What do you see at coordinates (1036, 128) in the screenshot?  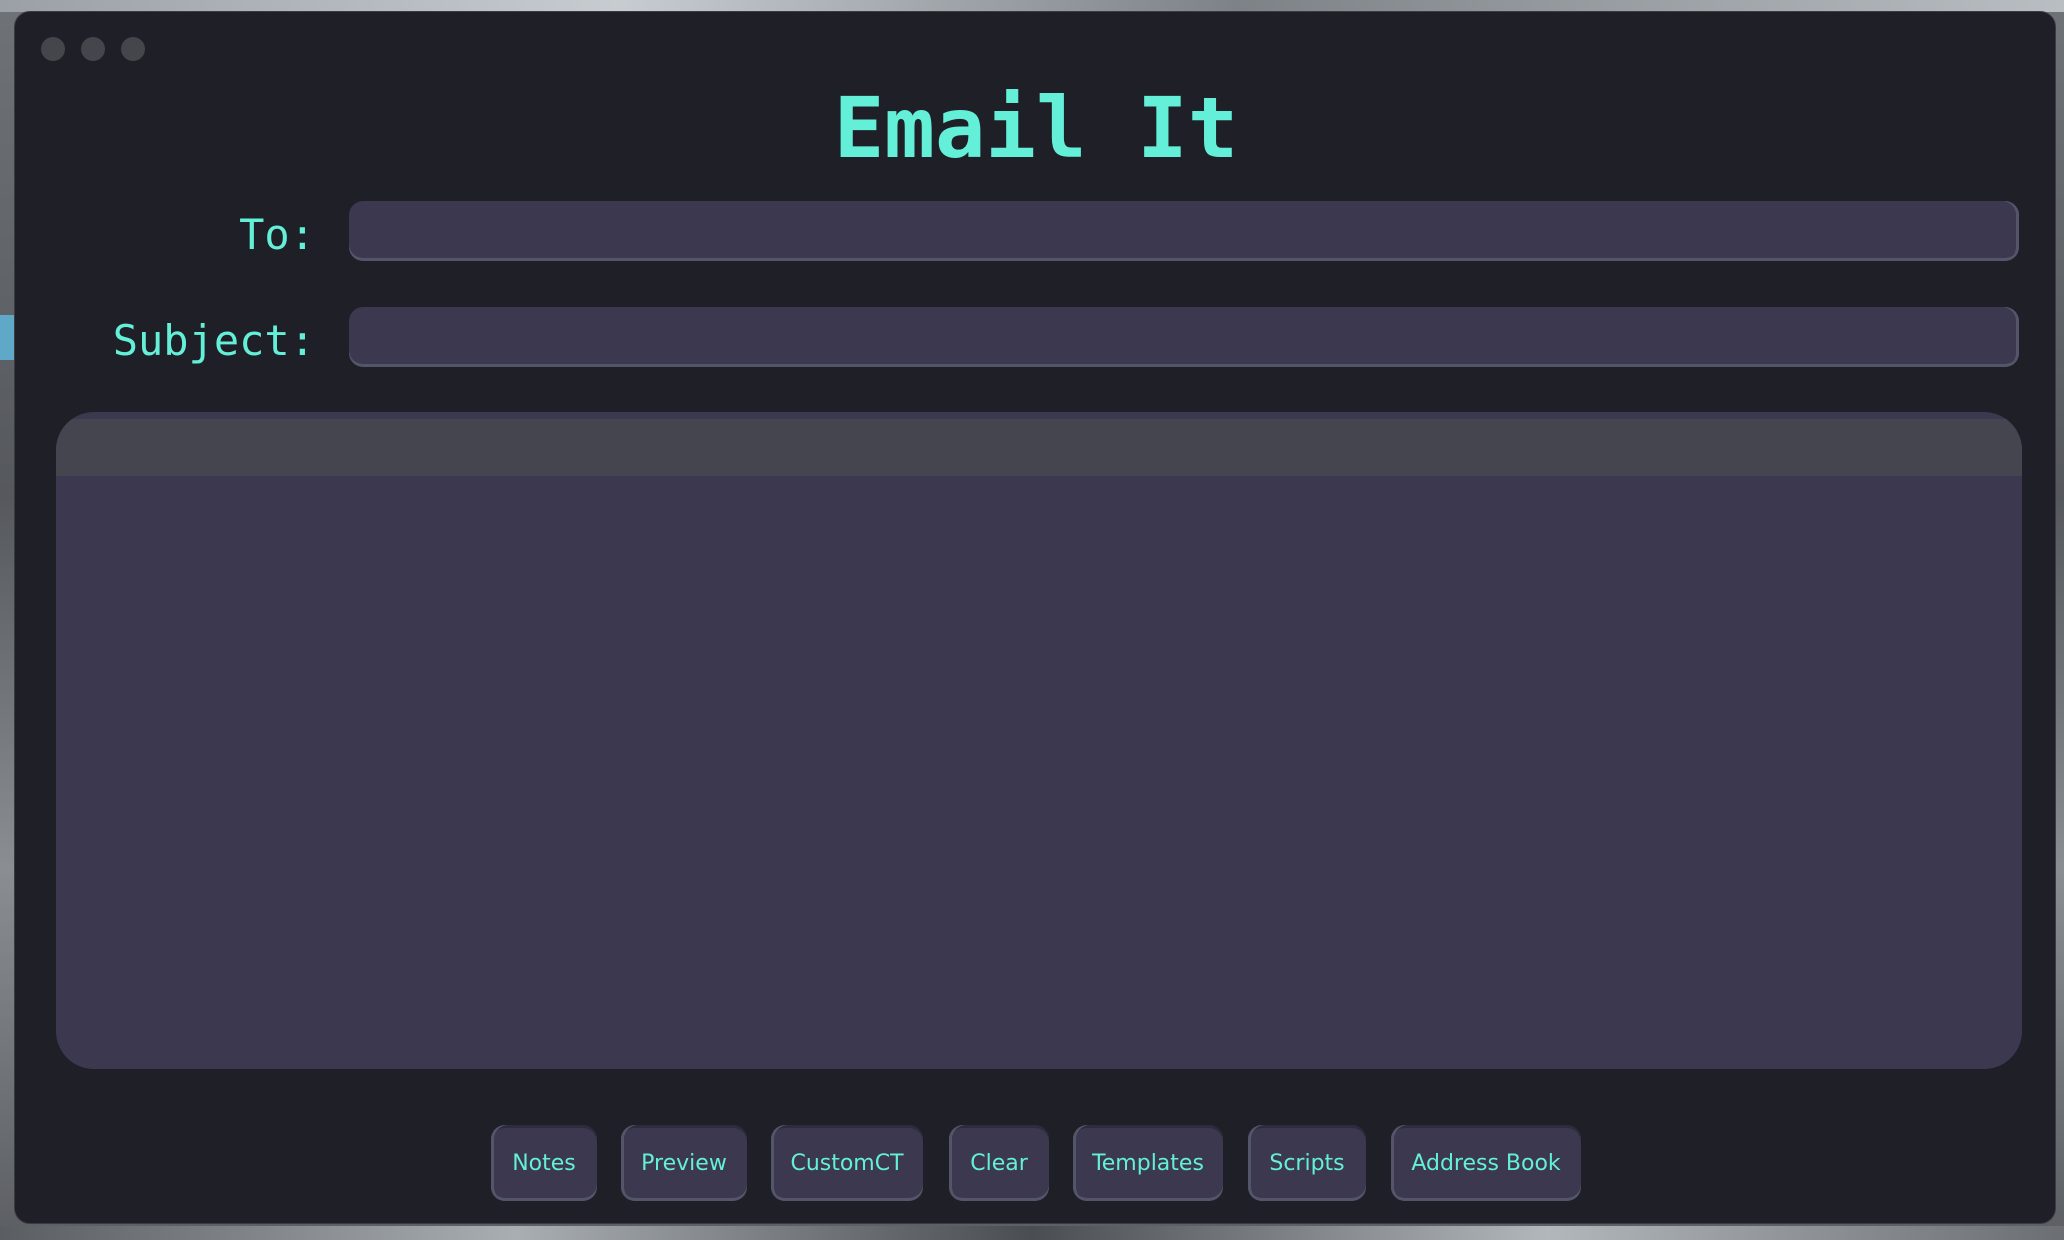 I see `app-title: Email It` at bounding box center [1036, 128].